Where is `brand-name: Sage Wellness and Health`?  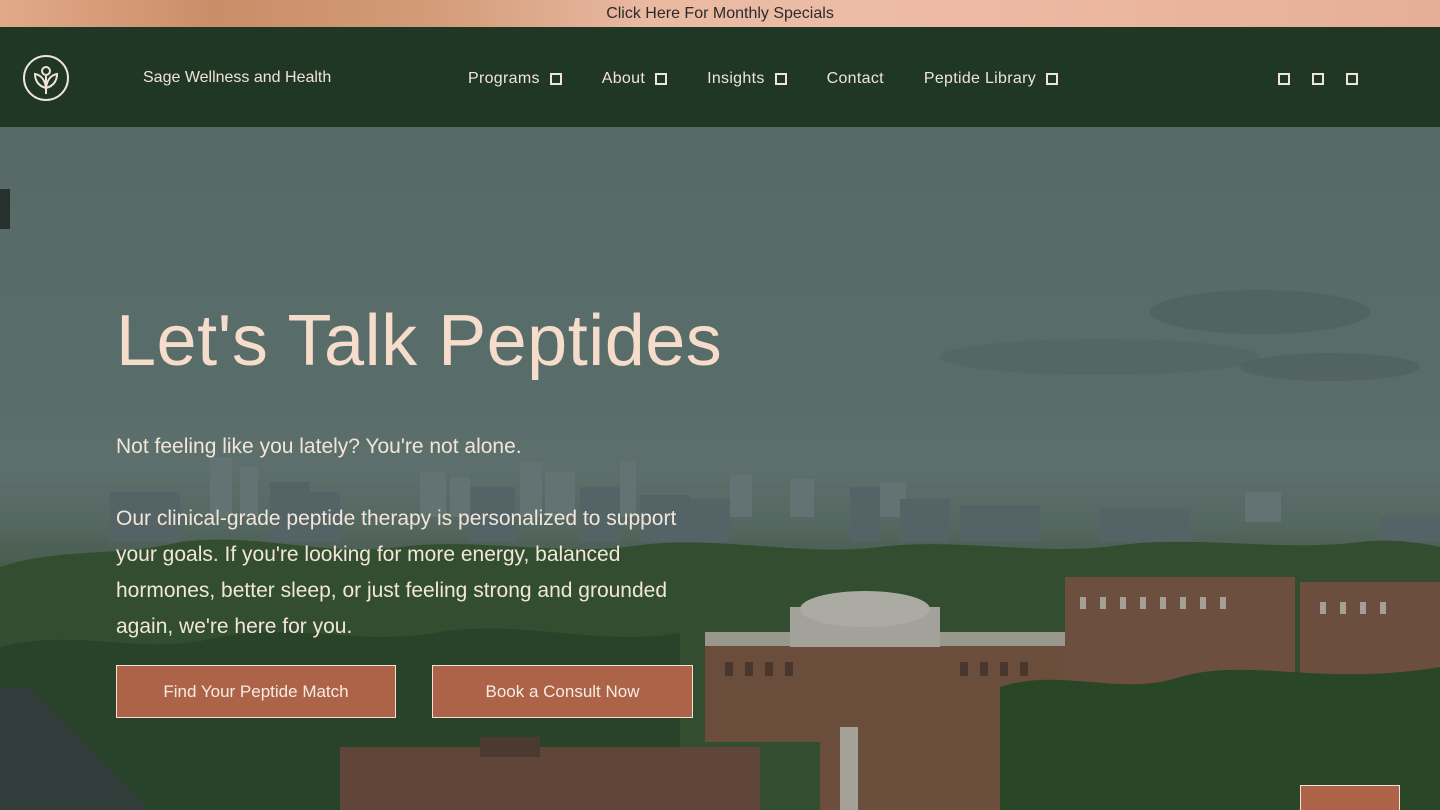 brand-name: Sage Wellness and Health is located at coordinates (237, 78).